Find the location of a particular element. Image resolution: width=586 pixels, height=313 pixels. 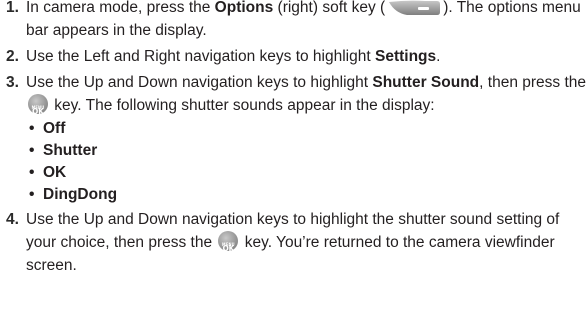

shutter-sound-label: Shutter Sound is located at coordinates (426, 82).